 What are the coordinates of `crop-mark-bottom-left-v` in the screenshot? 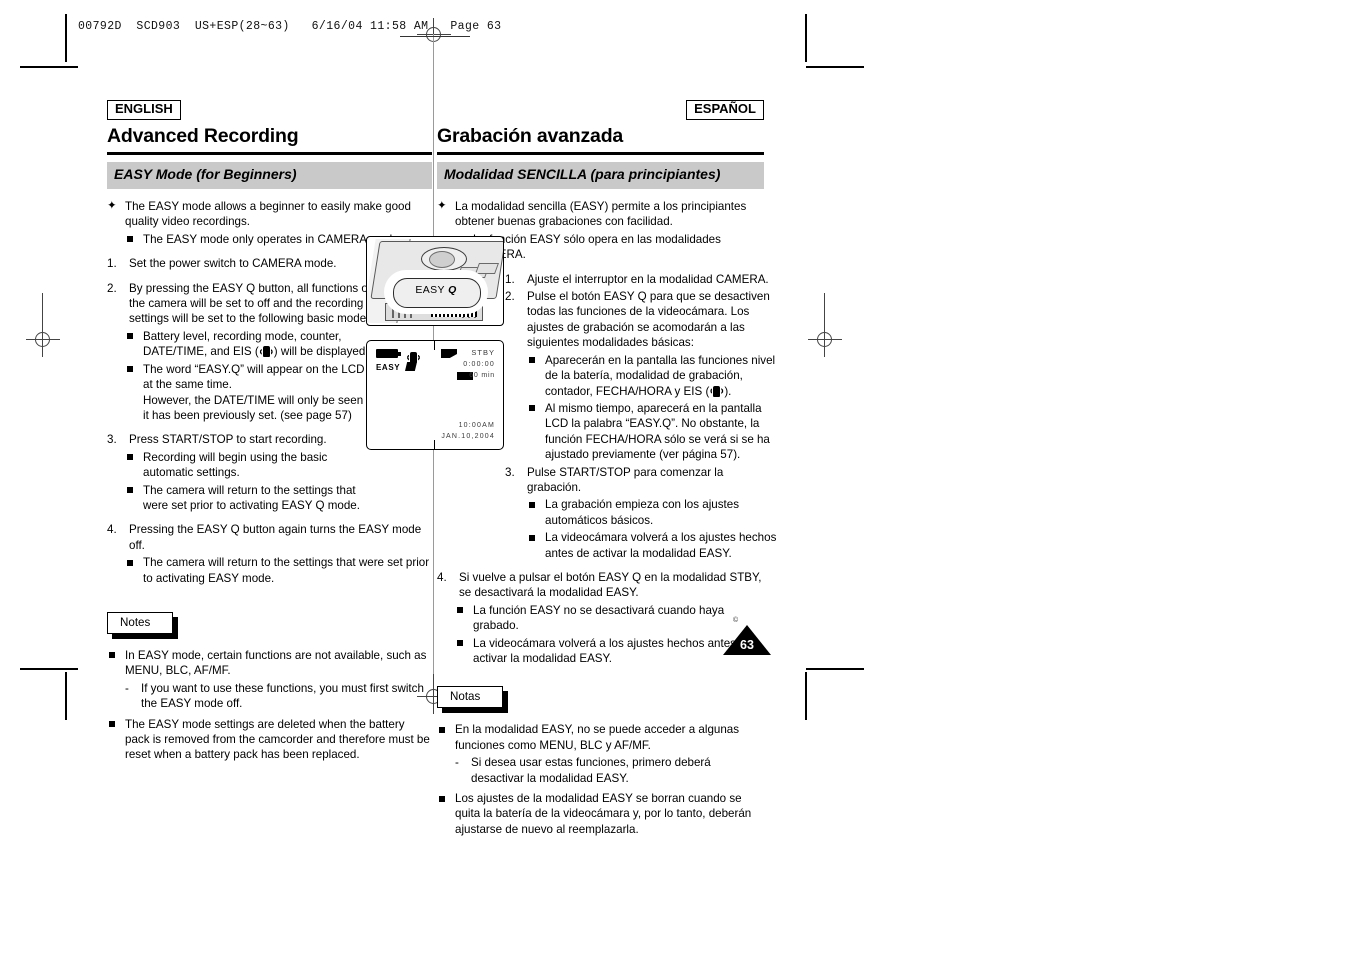 It's located at (66, 696).